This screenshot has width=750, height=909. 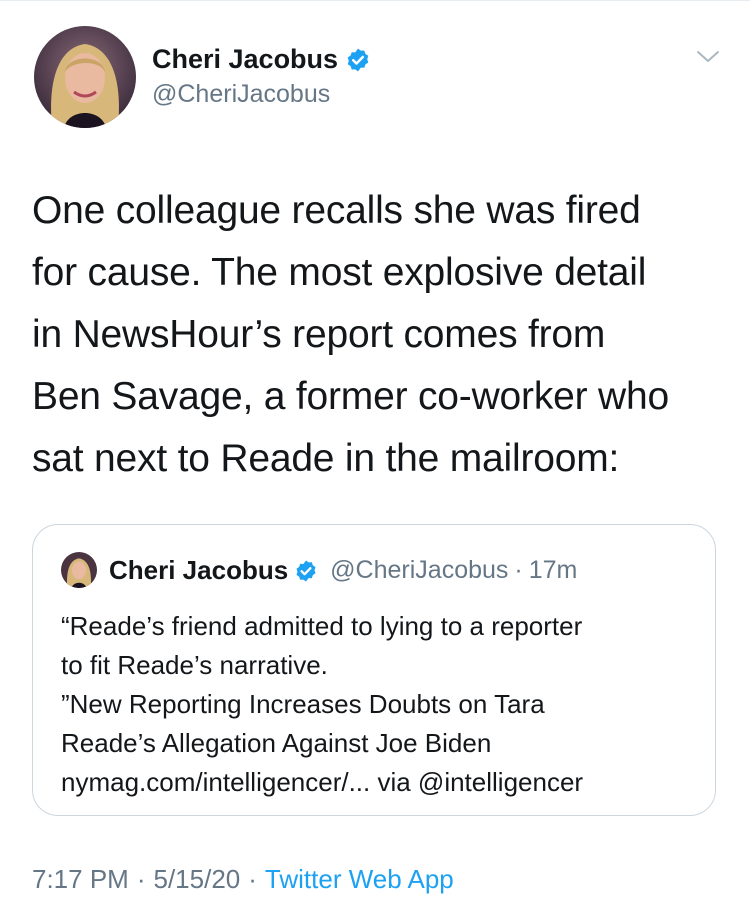 What do you see at coordinates (276, 743) in the screenshot?
I see `quoted-text-line: Reade’s Allegation Against Joe Biden` at bounding box center [276, 743].